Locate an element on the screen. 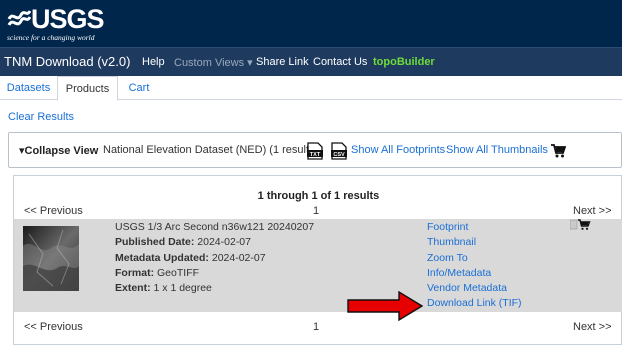  result-thumbnail is located at coordinates (51, 258).